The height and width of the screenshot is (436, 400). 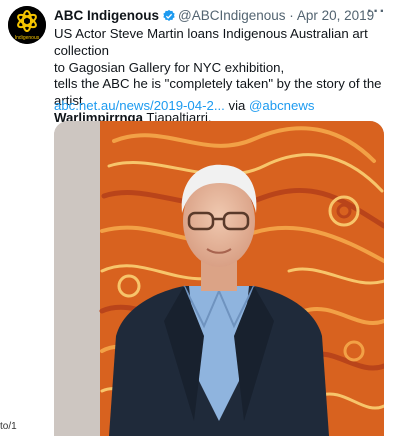 I want to click on avatar-label: Indigenous, so click(x=27, y=38).